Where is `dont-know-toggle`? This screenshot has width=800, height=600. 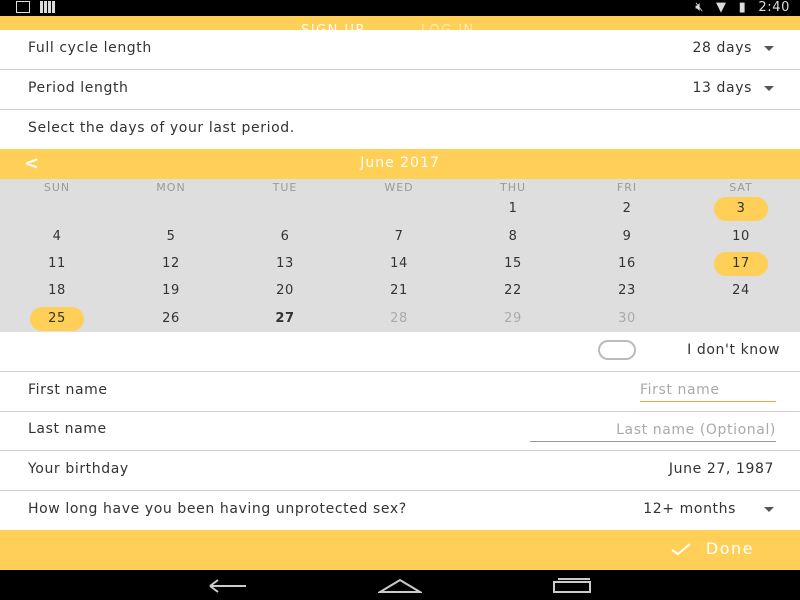 dont-know-toggle is located at coordinates (617, 350).